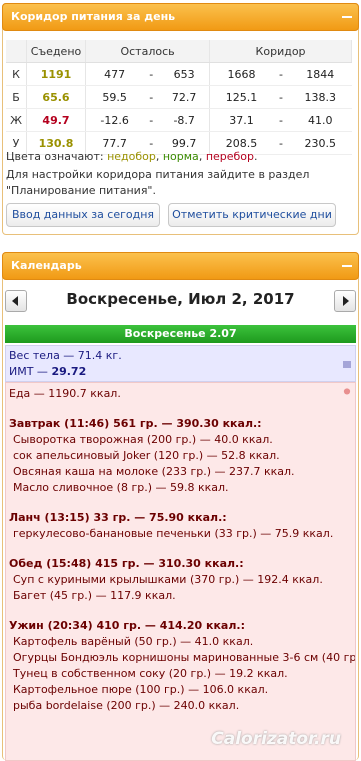  I want to click on meal-header: Обед (15:48) 415 гр. — 310.30 ккал.:, so click(126, 563).